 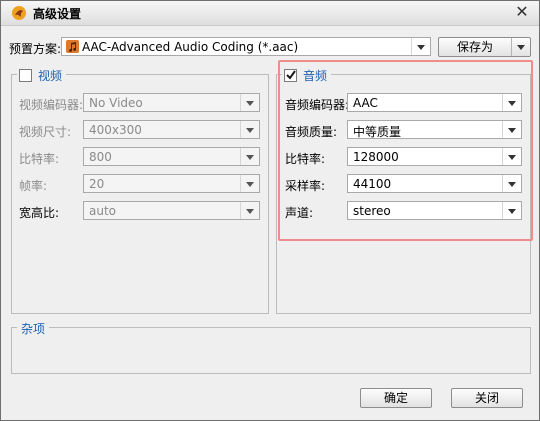 I want to click on video-size-label: 视频尺寸:, so click(x=45, y=132).